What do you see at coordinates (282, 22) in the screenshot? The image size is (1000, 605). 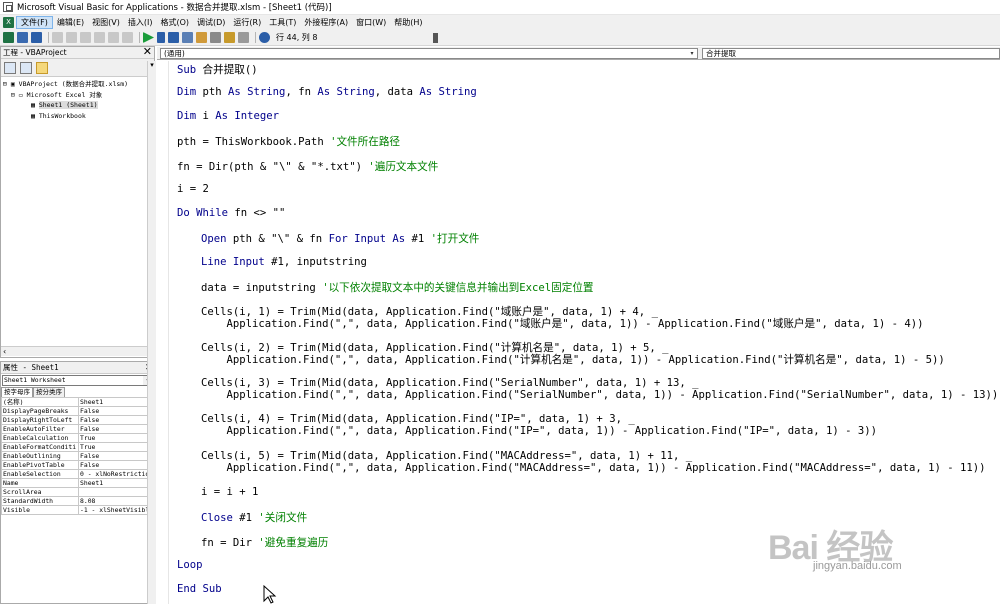 I see `menu-tools: 工具(T)` at bounding box center [282, 22].